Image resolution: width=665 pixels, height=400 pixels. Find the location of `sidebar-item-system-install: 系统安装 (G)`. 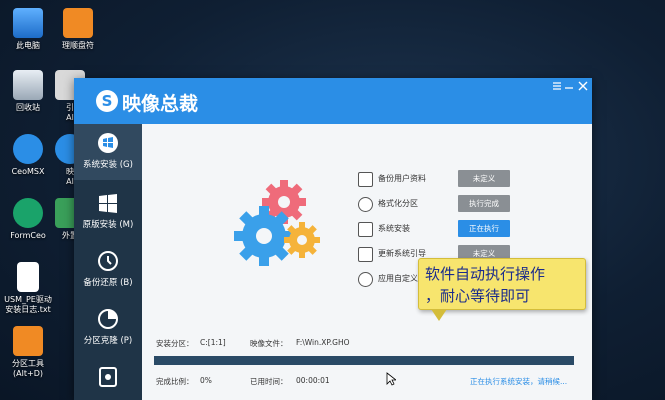

sidebar-item-system-install: 系统安装 (G) is located at coordinates (108, 152).